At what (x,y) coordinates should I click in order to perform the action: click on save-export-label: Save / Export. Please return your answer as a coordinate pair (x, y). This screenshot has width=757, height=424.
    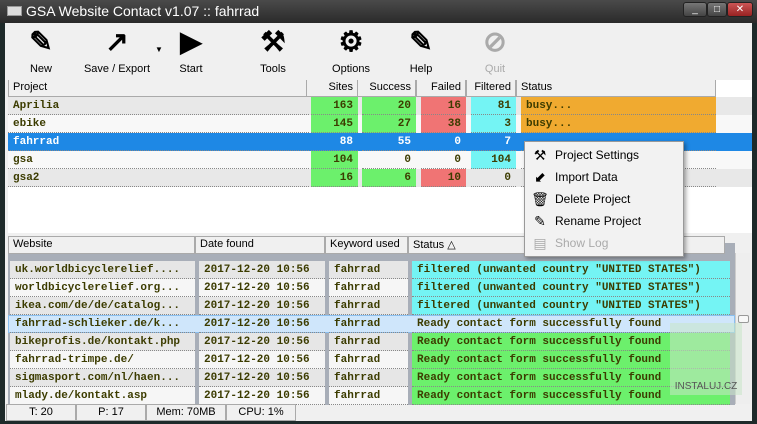
    Looking at the image, I should click on (117, 69).